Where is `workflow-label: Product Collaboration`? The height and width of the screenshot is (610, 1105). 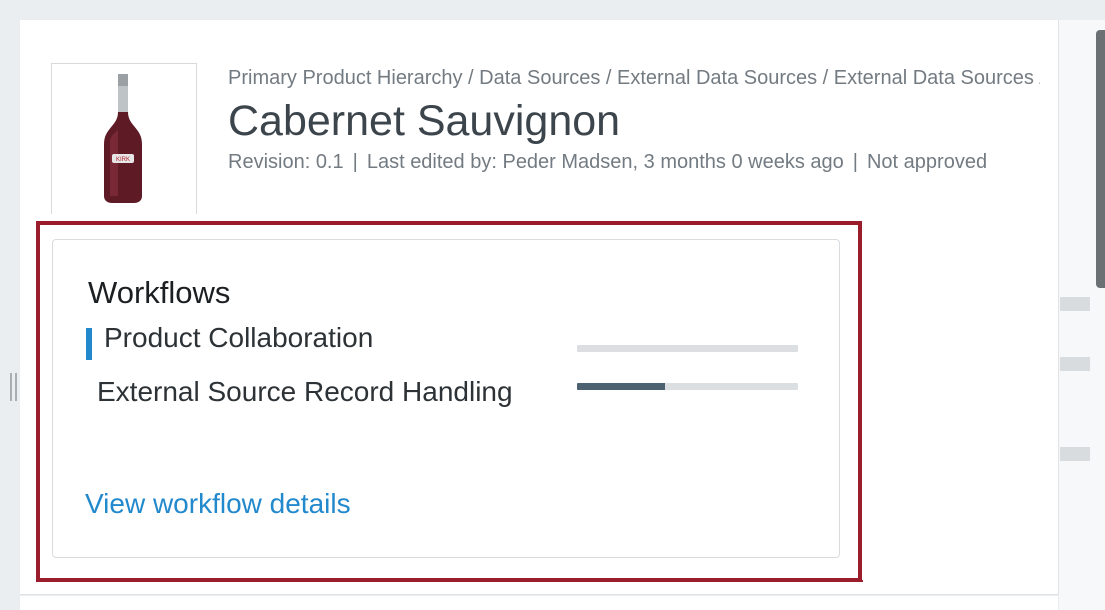 workflow-label: Product Collaboration is located at coordinates (239, 337).